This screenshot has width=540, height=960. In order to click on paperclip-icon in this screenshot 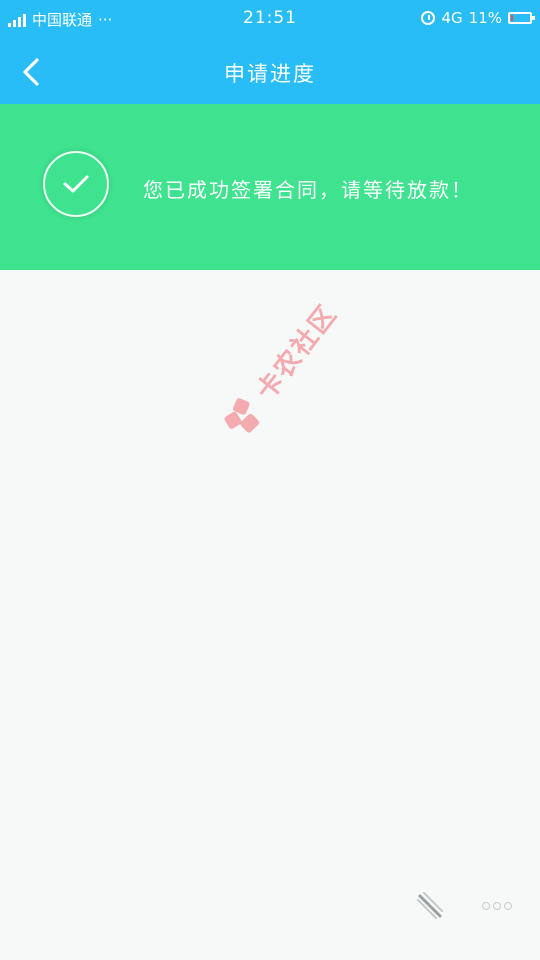, I will do `click(430, 905)`.